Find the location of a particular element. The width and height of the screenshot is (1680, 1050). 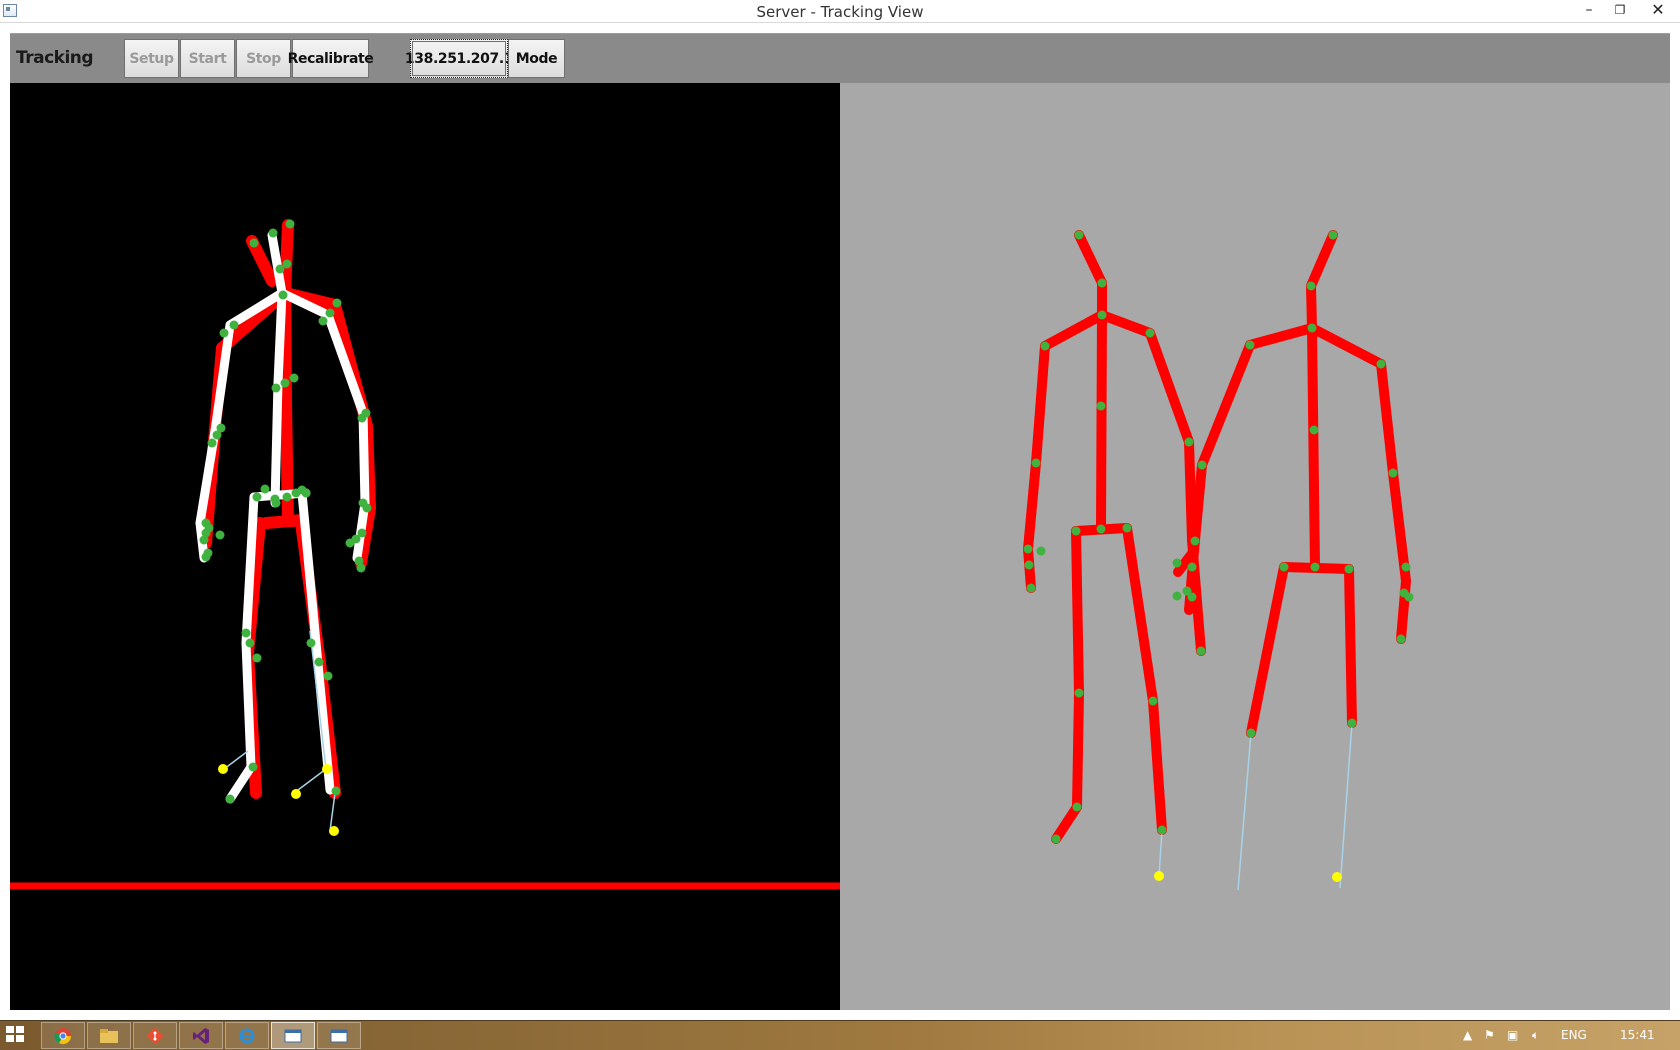

git-taskbar-button is located at coordinates (155, 1035).